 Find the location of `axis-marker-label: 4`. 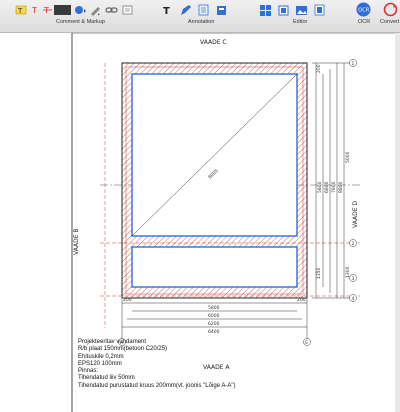

axis-marker-label: 4 is located at coordinates (353, 299).